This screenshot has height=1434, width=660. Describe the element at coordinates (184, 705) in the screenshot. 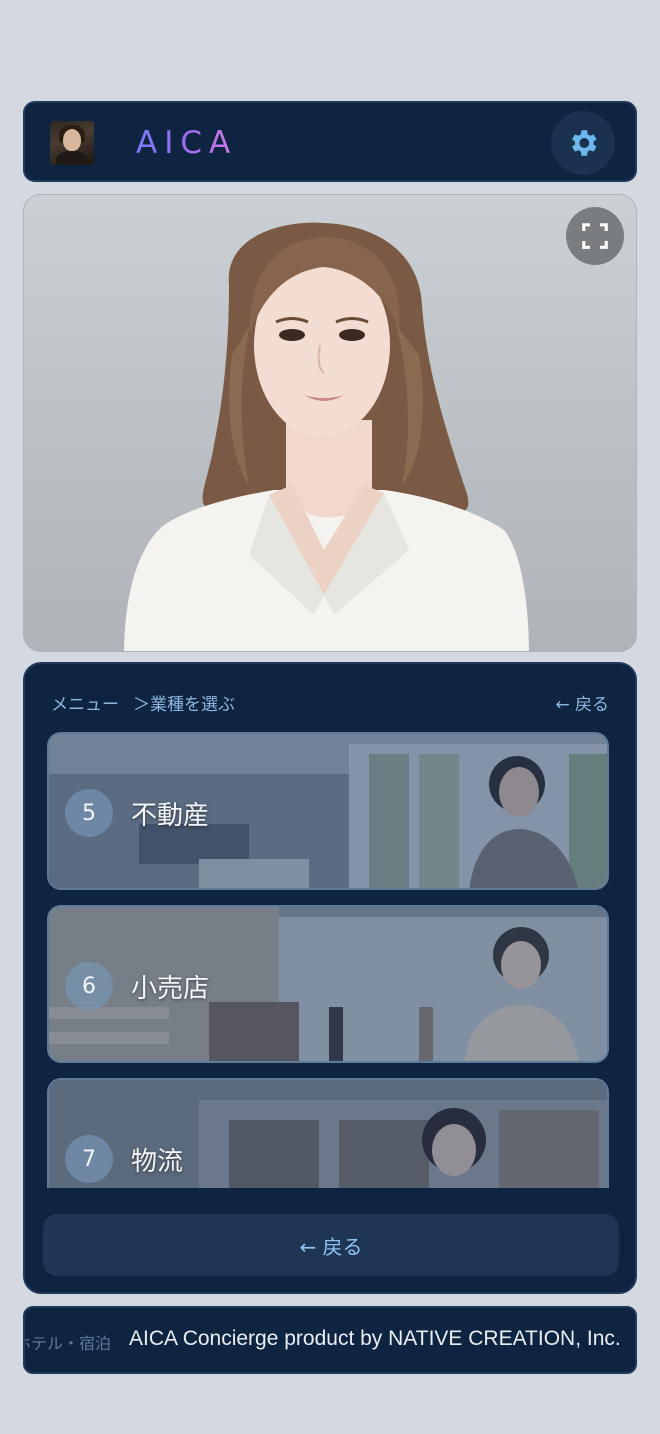

I see `breadcrumb-current: ＞業種を選ぶ` at that location.